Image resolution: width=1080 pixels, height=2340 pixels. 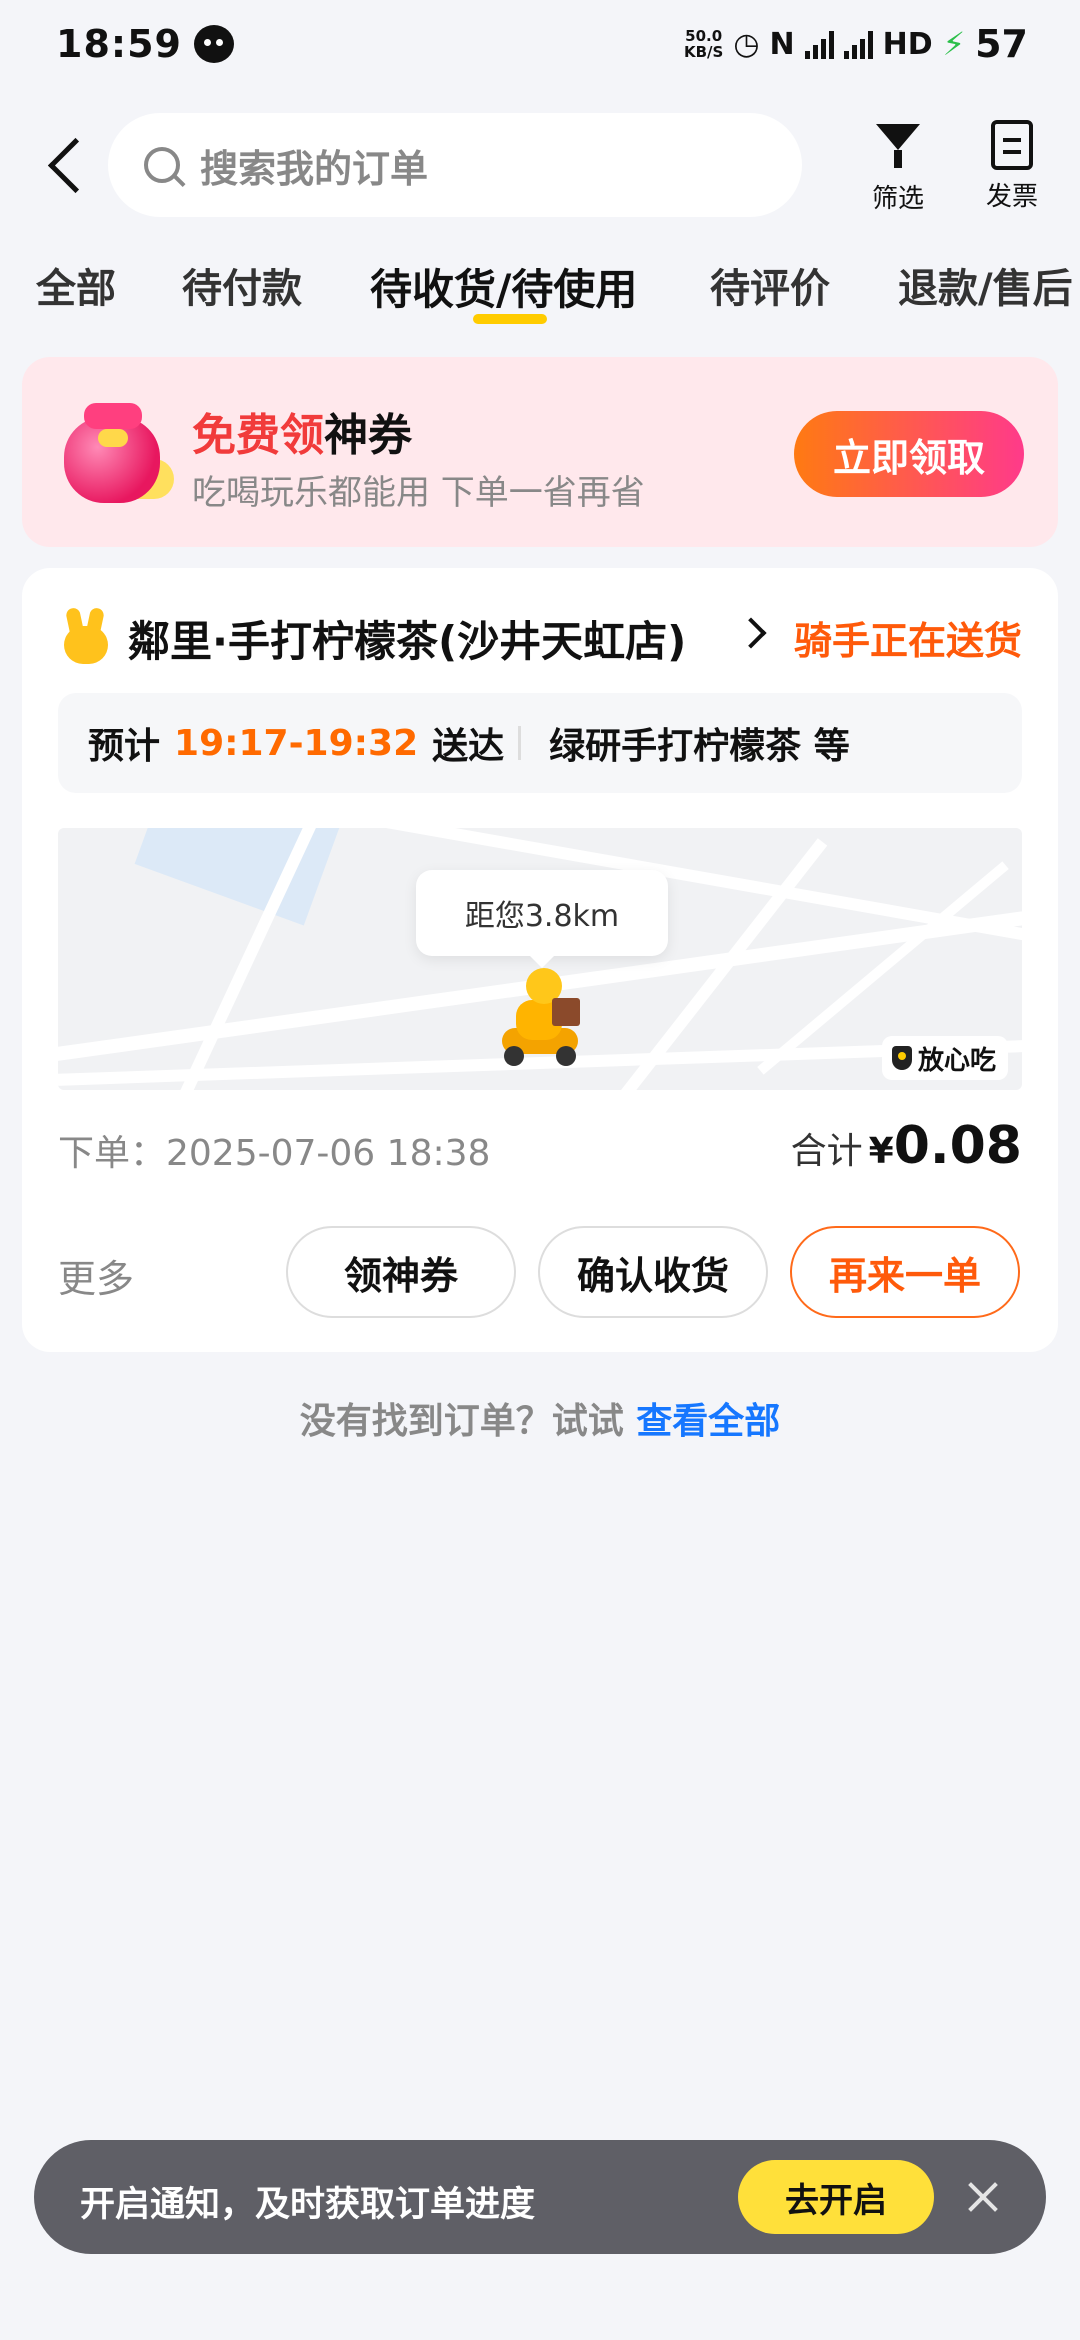 What do you see at coordinates (907, 44) in the screenshot?
I see `hd-label: HD` at bounding box center [907, 44].